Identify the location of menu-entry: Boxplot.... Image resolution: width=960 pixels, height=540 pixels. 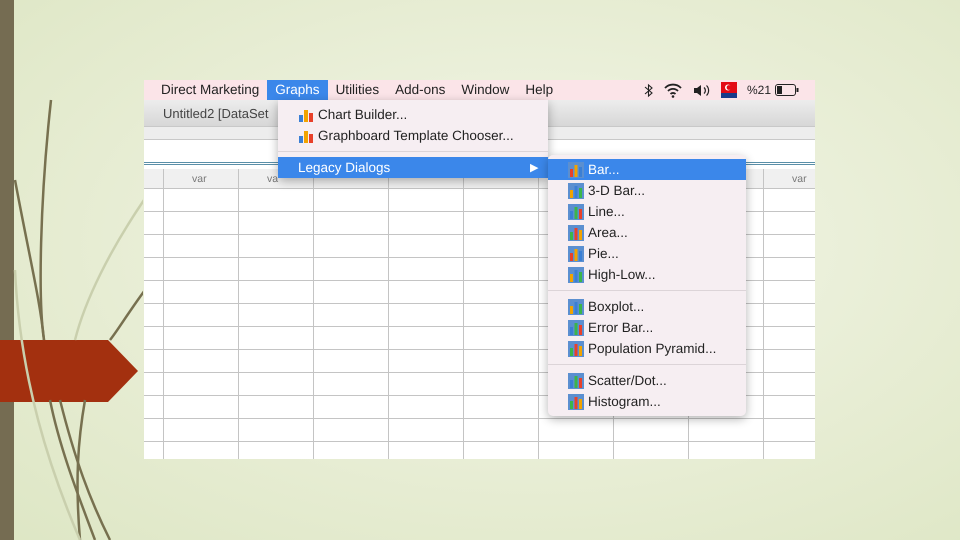
(647, 306).